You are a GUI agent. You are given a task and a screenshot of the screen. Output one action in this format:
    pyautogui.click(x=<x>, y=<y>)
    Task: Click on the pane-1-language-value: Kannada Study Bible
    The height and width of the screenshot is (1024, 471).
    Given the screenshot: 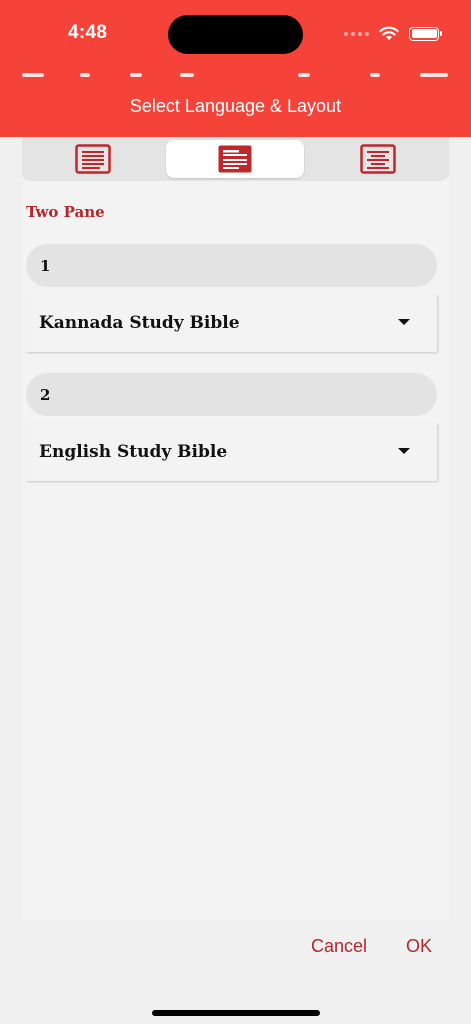 What is the action you would take?
    pyautogui.click(x=139, y=323)
    